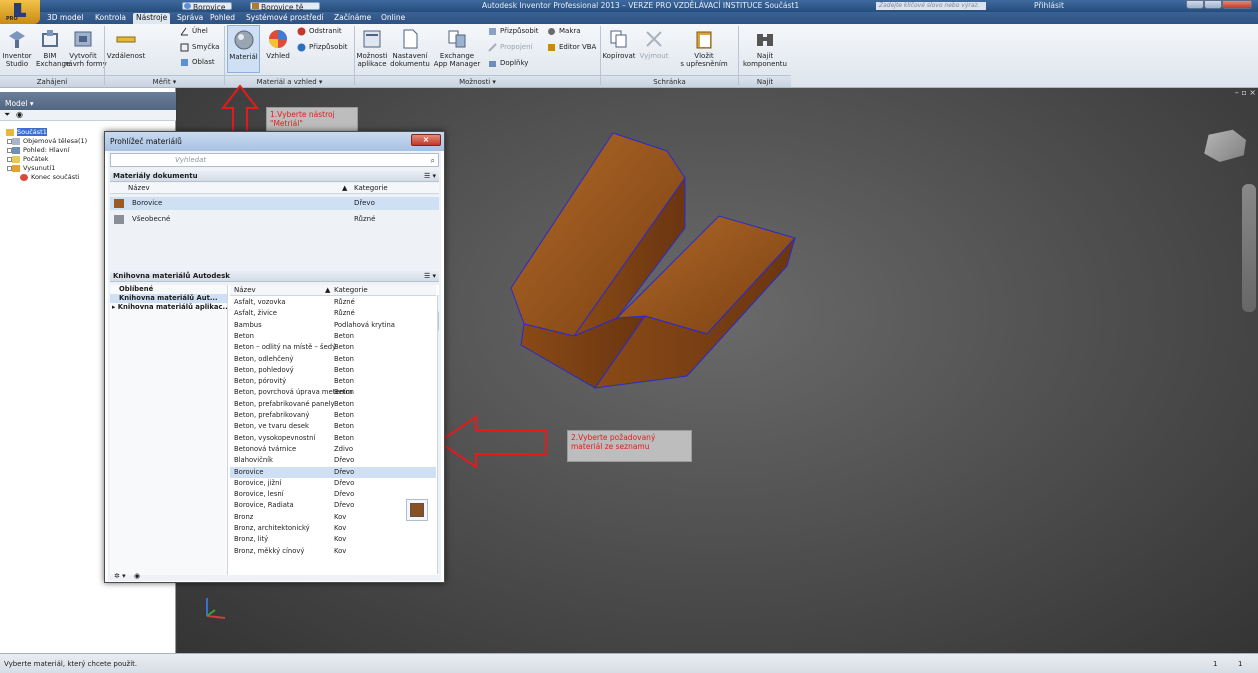  What do you see at coordinates (417, 510) in the screenshot?
I see `material-preview-thumbnail` at bounding box center [417, 510].